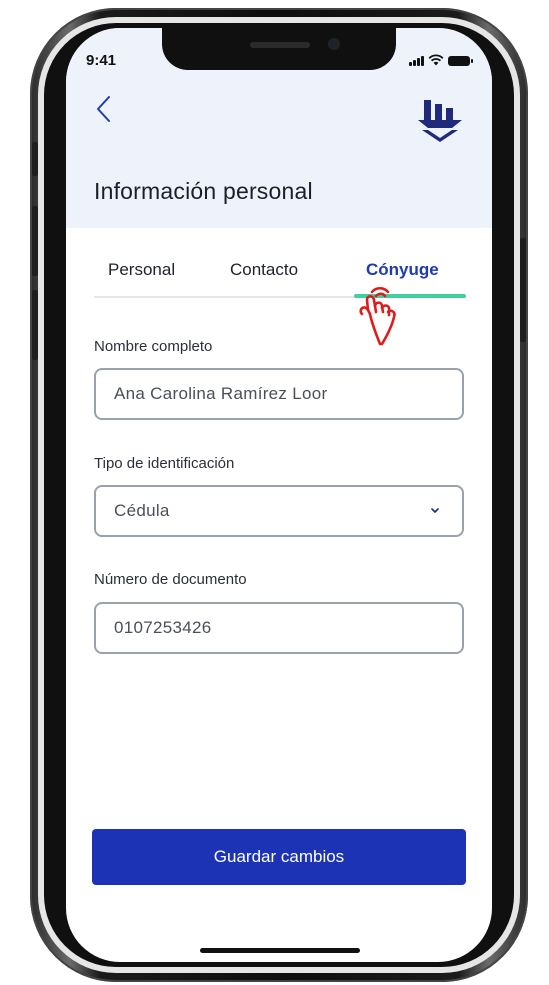 This screenshot has width=549, height=985. What do you see at coordinates (435, 510) in the screenshot?
I see `chevron-down-icon` at bounding box center [435, 510].